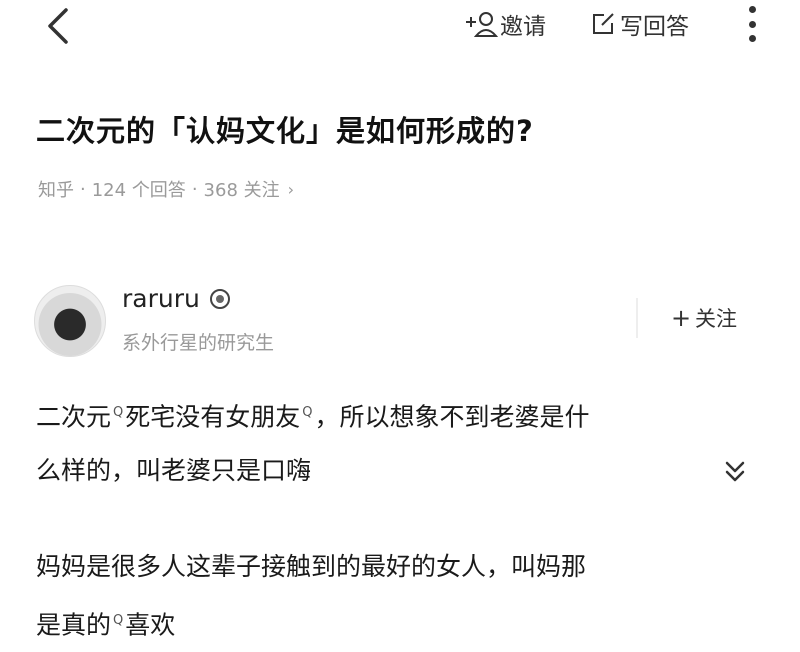 The image size is (800, 652). I want to click on answer-line: 么样的，叫老婆只是口嗨, so click(174, 471).